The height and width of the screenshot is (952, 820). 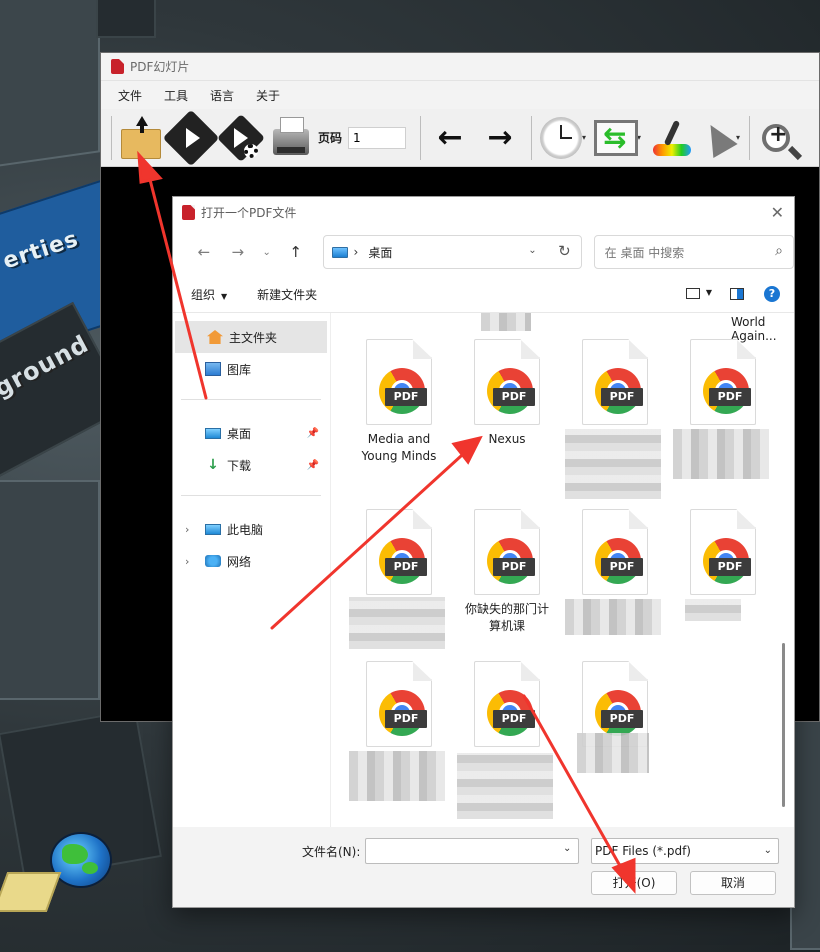 I want to click on sidebar-divider, so click(x=251, y=399).